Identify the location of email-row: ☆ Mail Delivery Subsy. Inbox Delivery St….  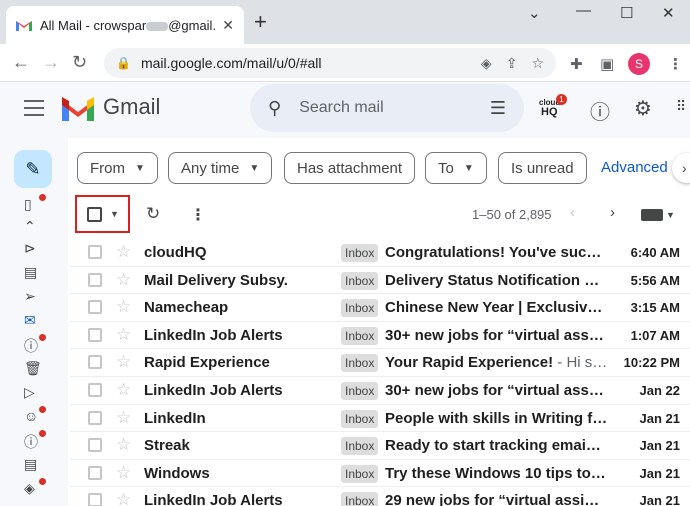
(380, 281).